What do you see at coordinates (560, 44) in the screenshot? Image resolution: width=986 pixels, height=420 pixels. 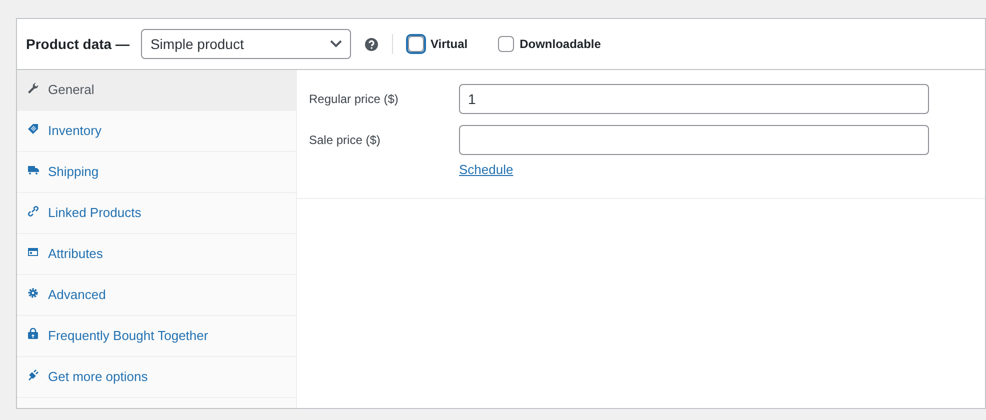 I see `checkbox-label: Downloadable` at bounding box center [560, 44].